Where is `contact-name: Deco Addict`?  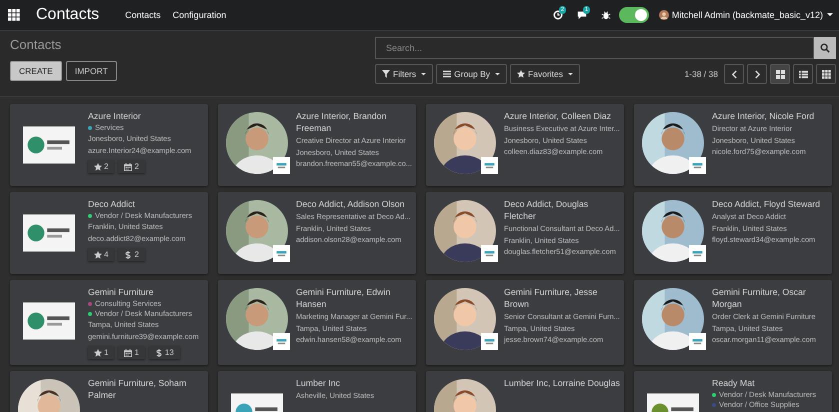 contact-name: Deco Addict is located at coordinates (111, 204).